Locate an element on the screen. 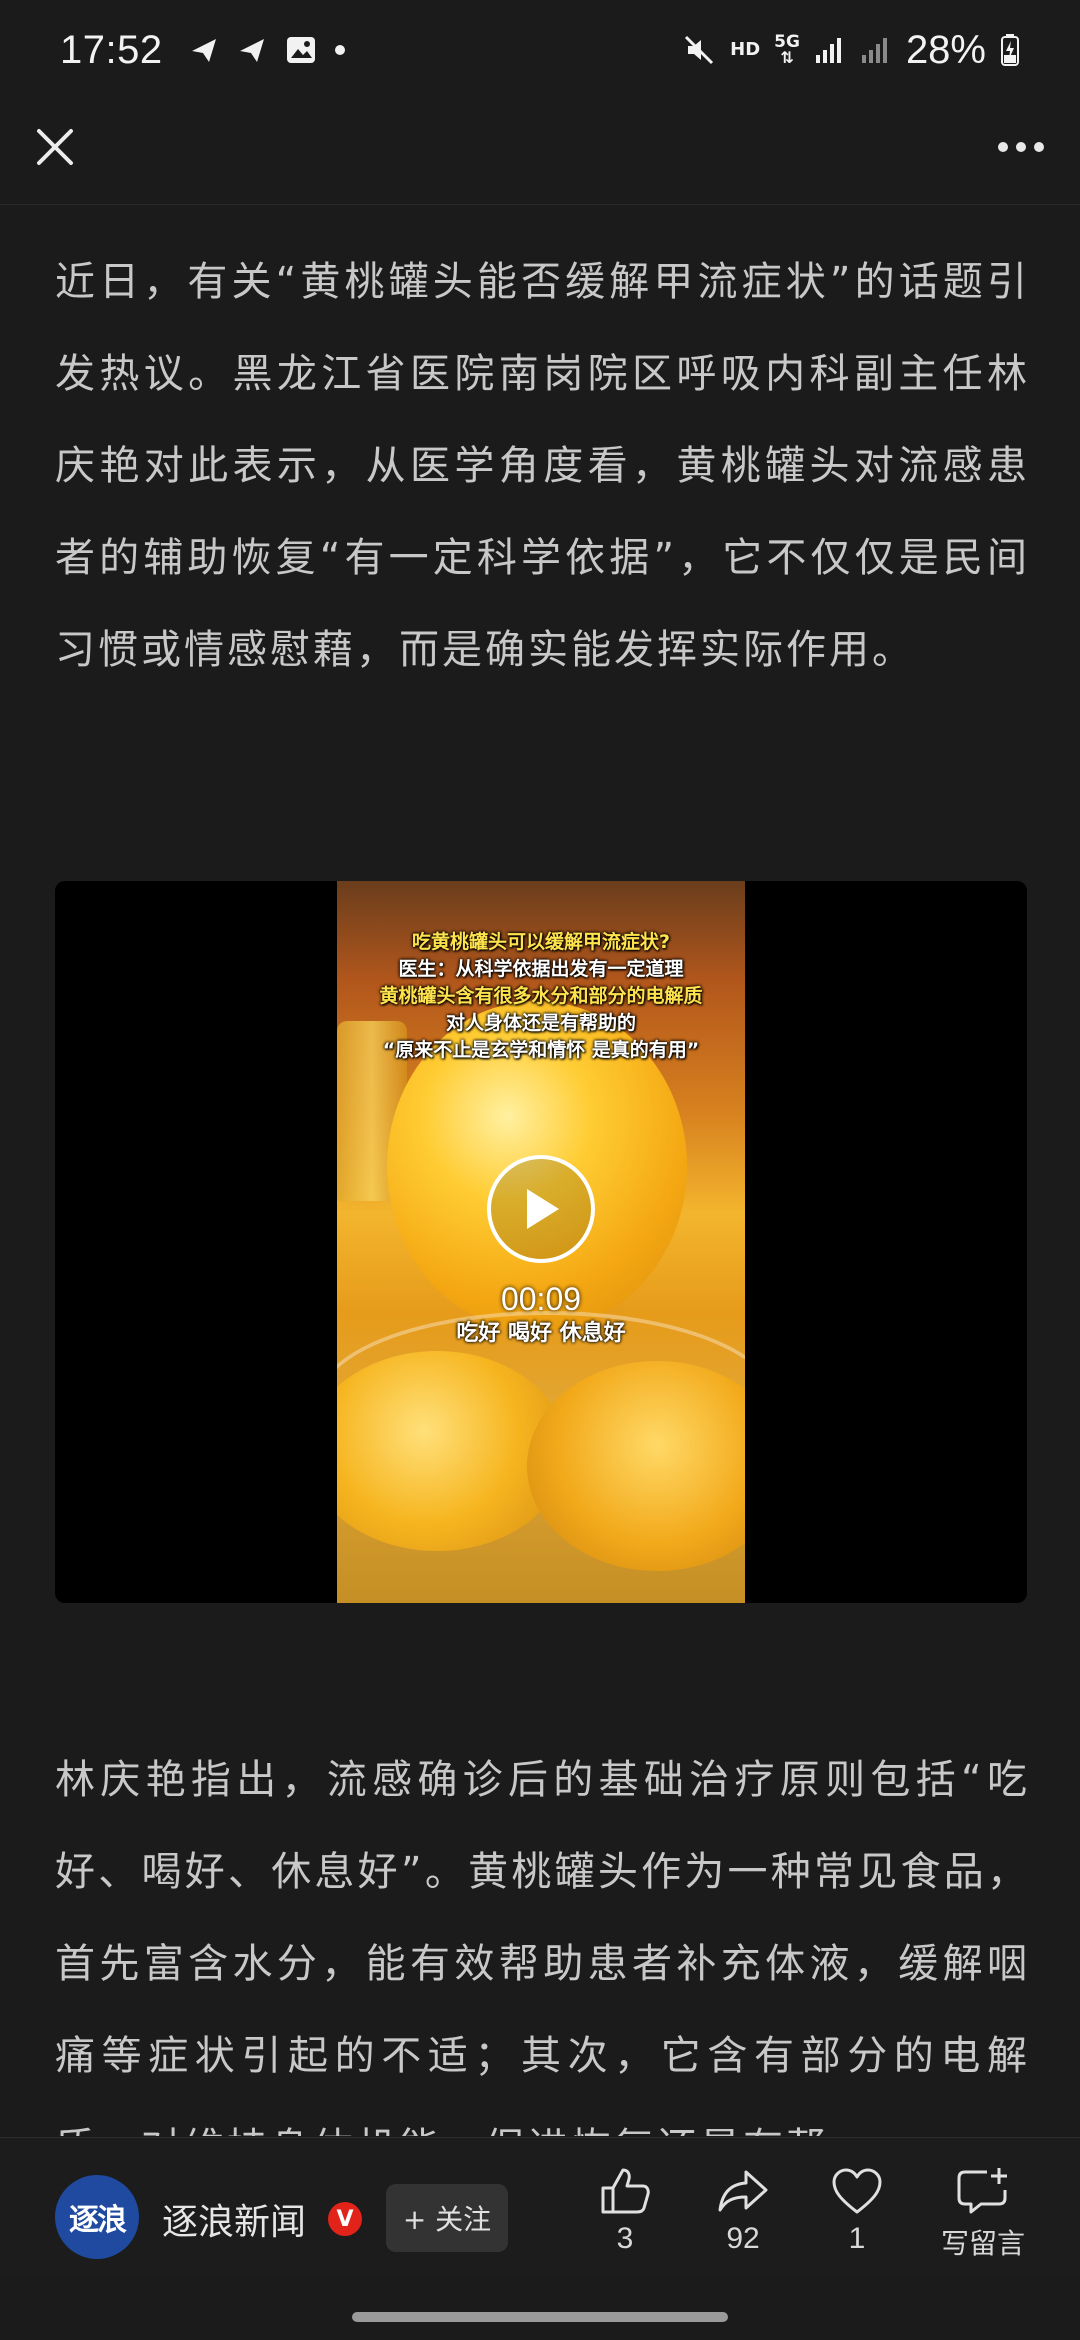  play-button is located at coordinates (541, 1209).